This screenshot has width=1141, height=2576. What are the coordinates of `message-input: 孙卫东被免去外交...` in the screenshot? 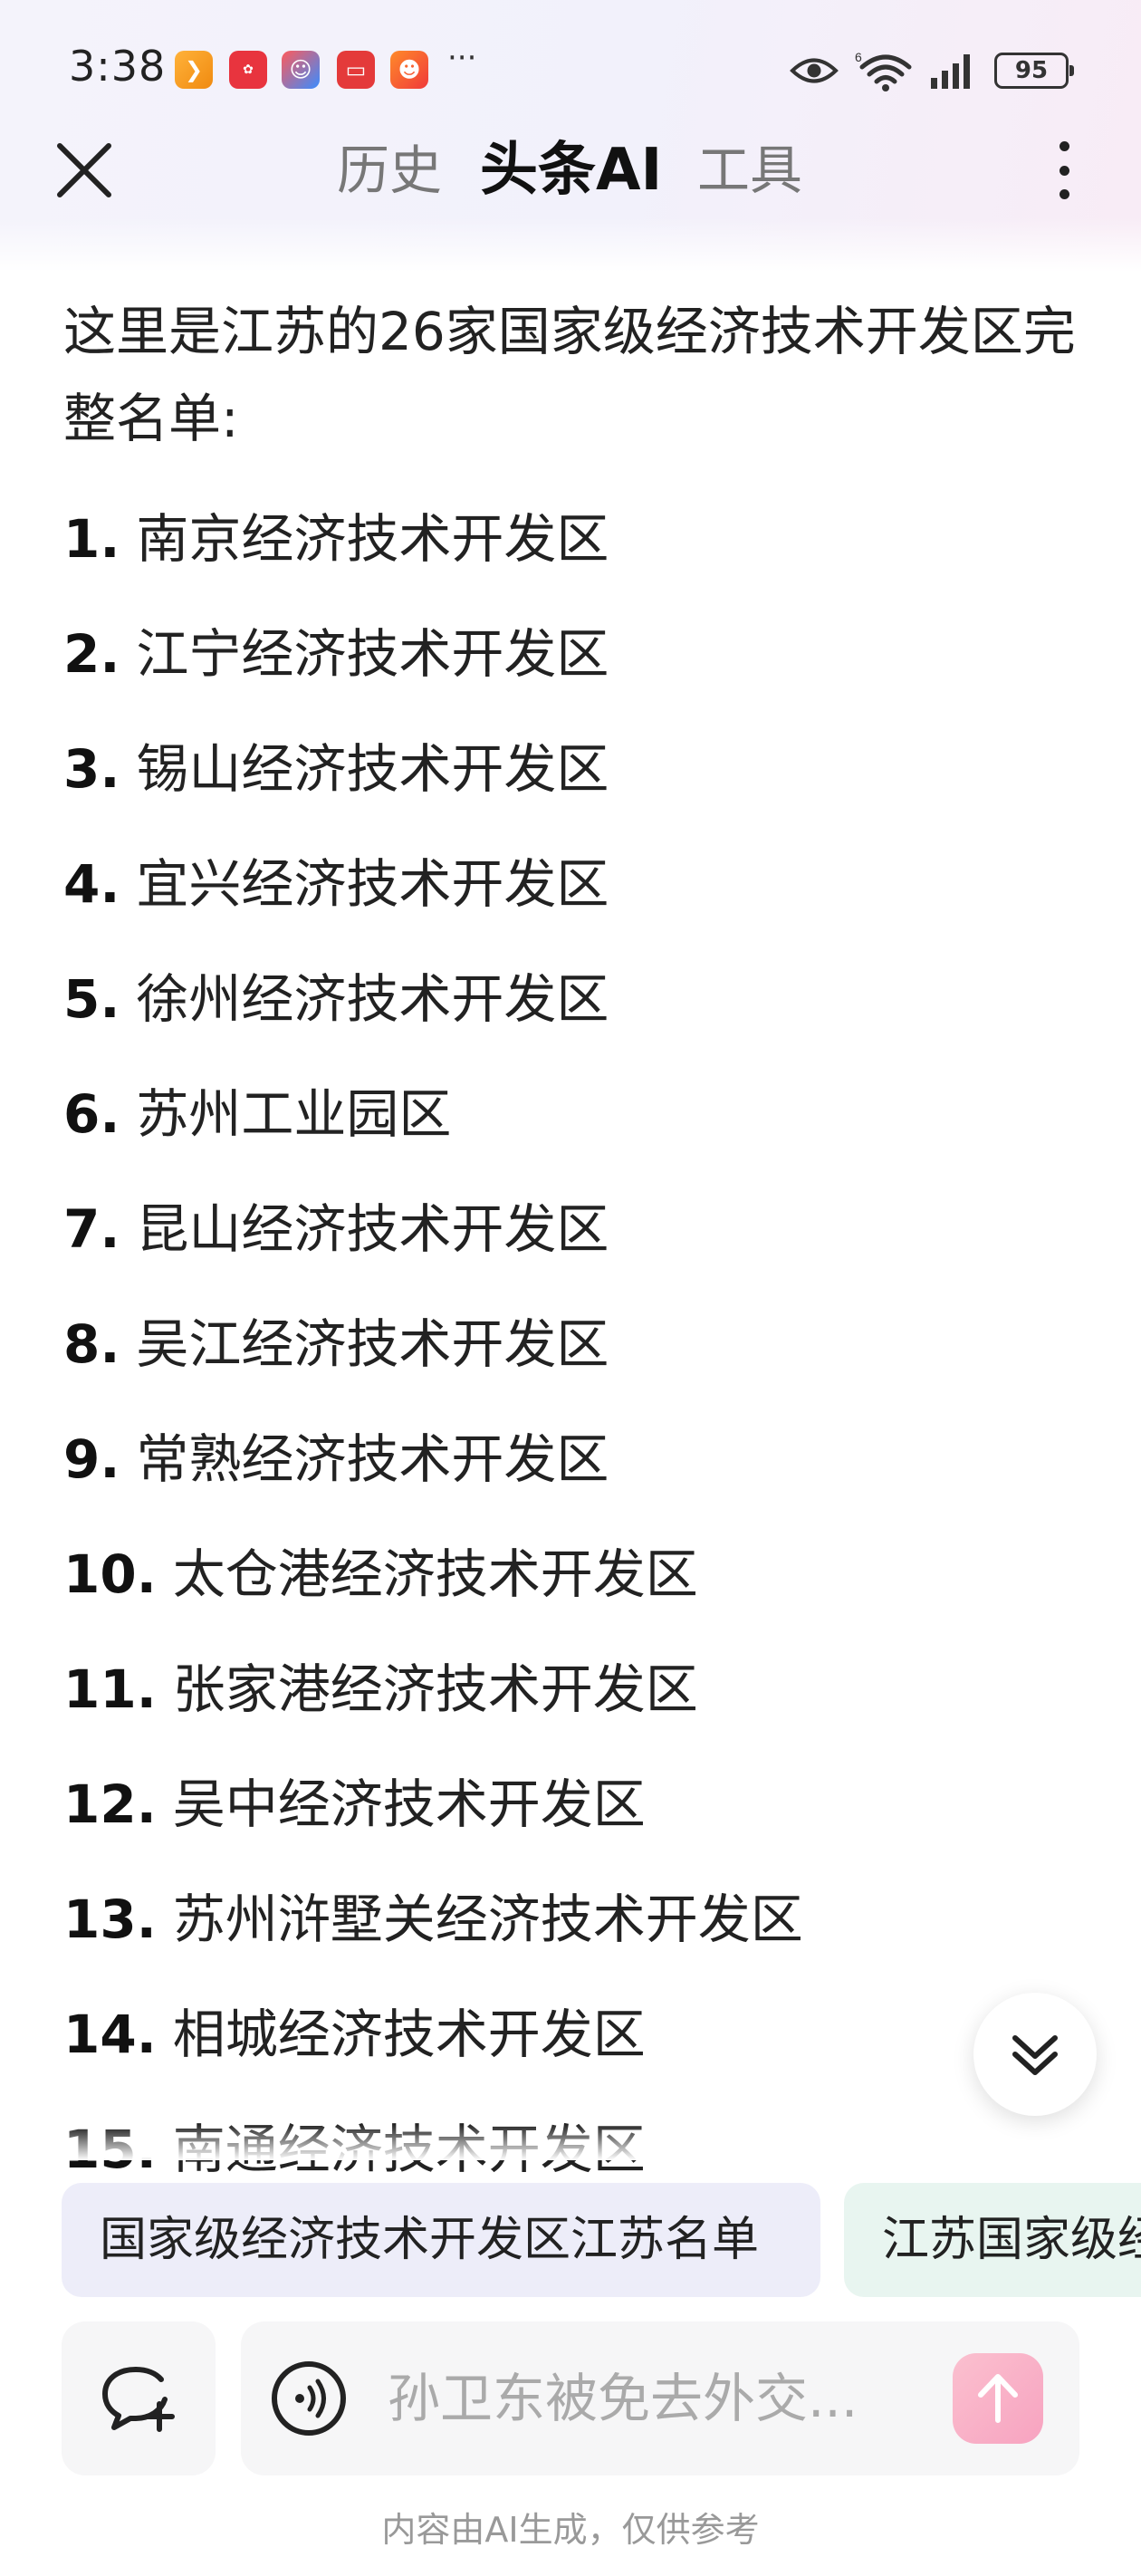 It's located at (660, 2398).